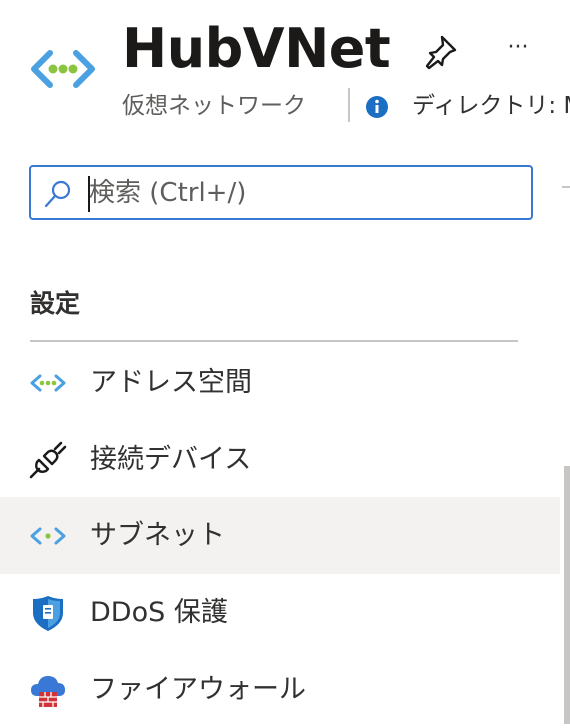 The image size is (570, 728). Describe the element at coordinates (57, 194) in the screenshot. I see `search-icon` at that location.